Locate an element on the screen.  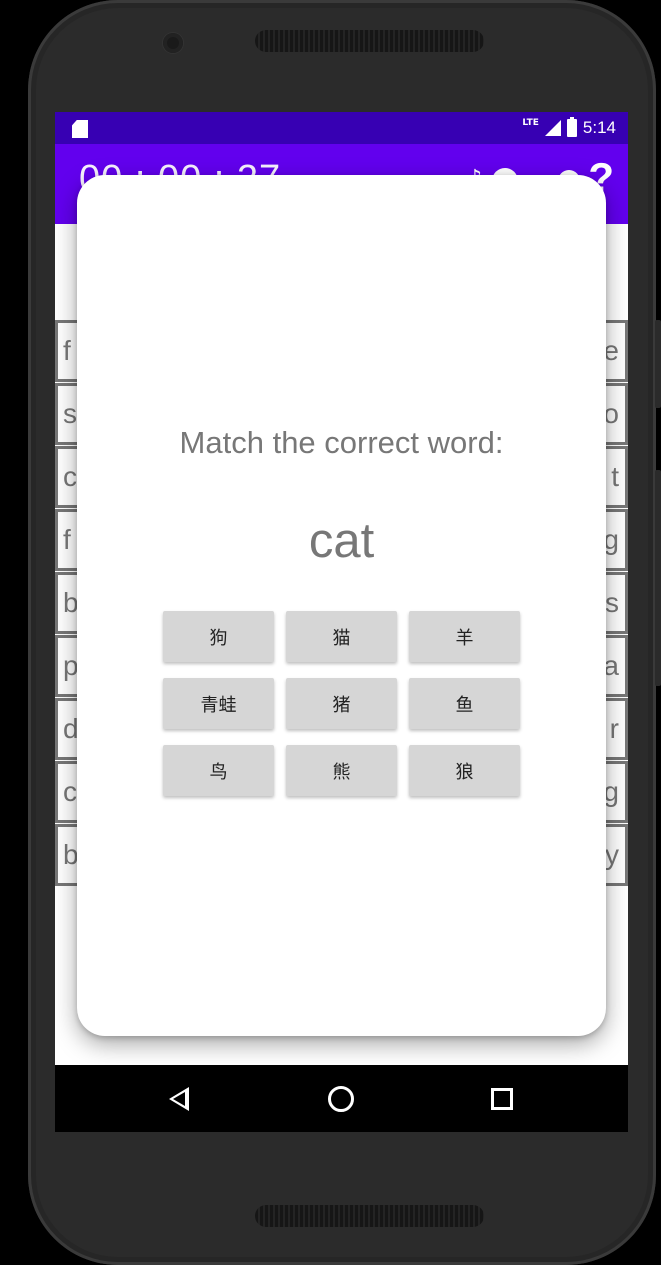
camera-icon is located at coordinates (173, 43).